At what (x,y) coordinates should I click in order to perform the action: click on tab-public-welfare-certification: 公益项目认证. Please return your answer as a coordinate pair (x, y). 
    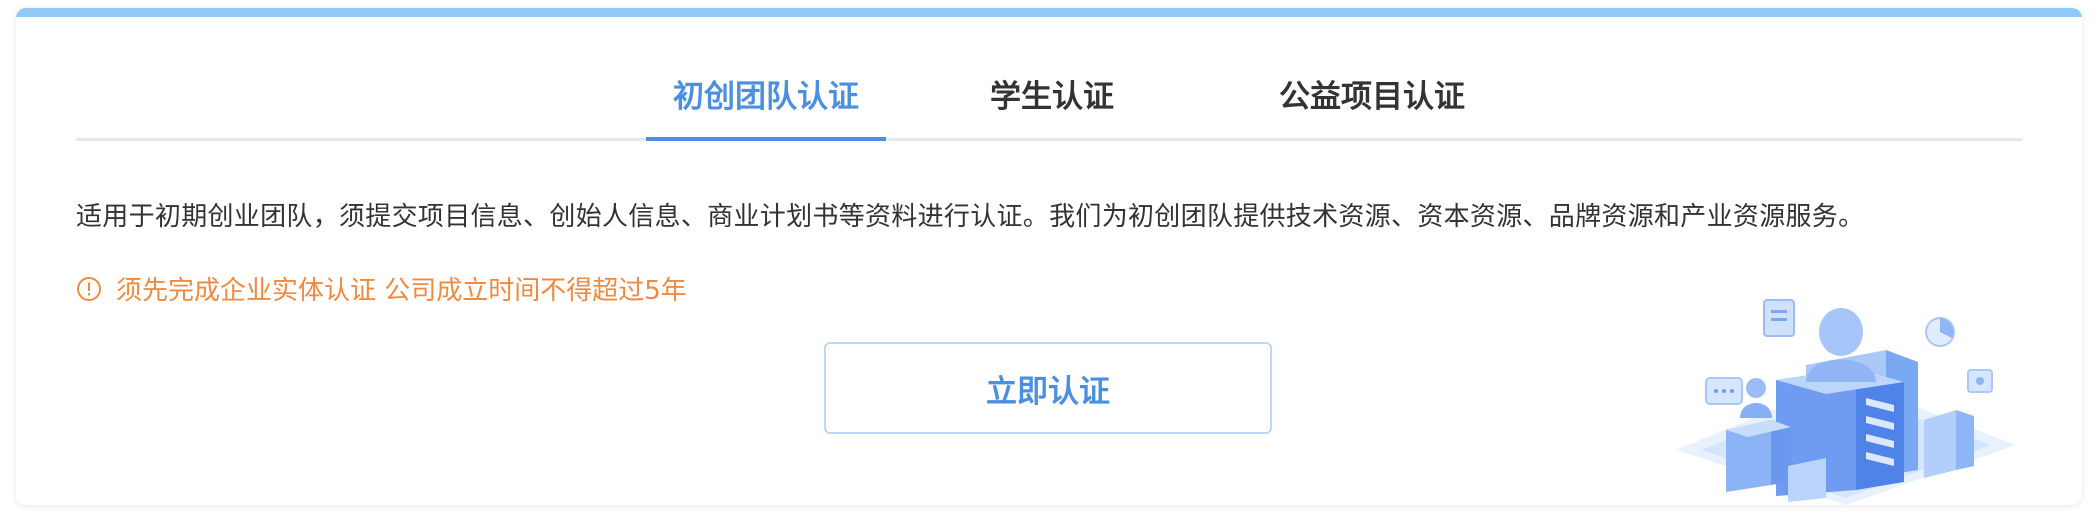
    Looking at the image, I should click on (1372, 93).